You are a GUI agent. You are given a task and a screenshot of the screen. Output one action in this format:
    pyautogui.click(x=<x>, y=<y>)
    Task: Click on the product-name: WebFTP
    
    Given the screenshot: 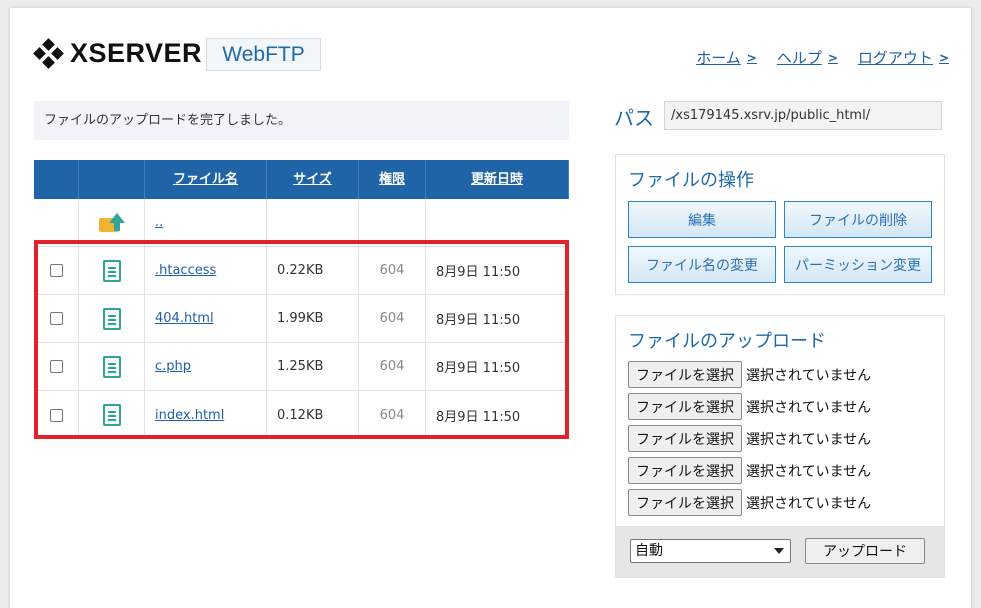 What is the action you would take?
    pyautogui.click(x=263, y=54)
    